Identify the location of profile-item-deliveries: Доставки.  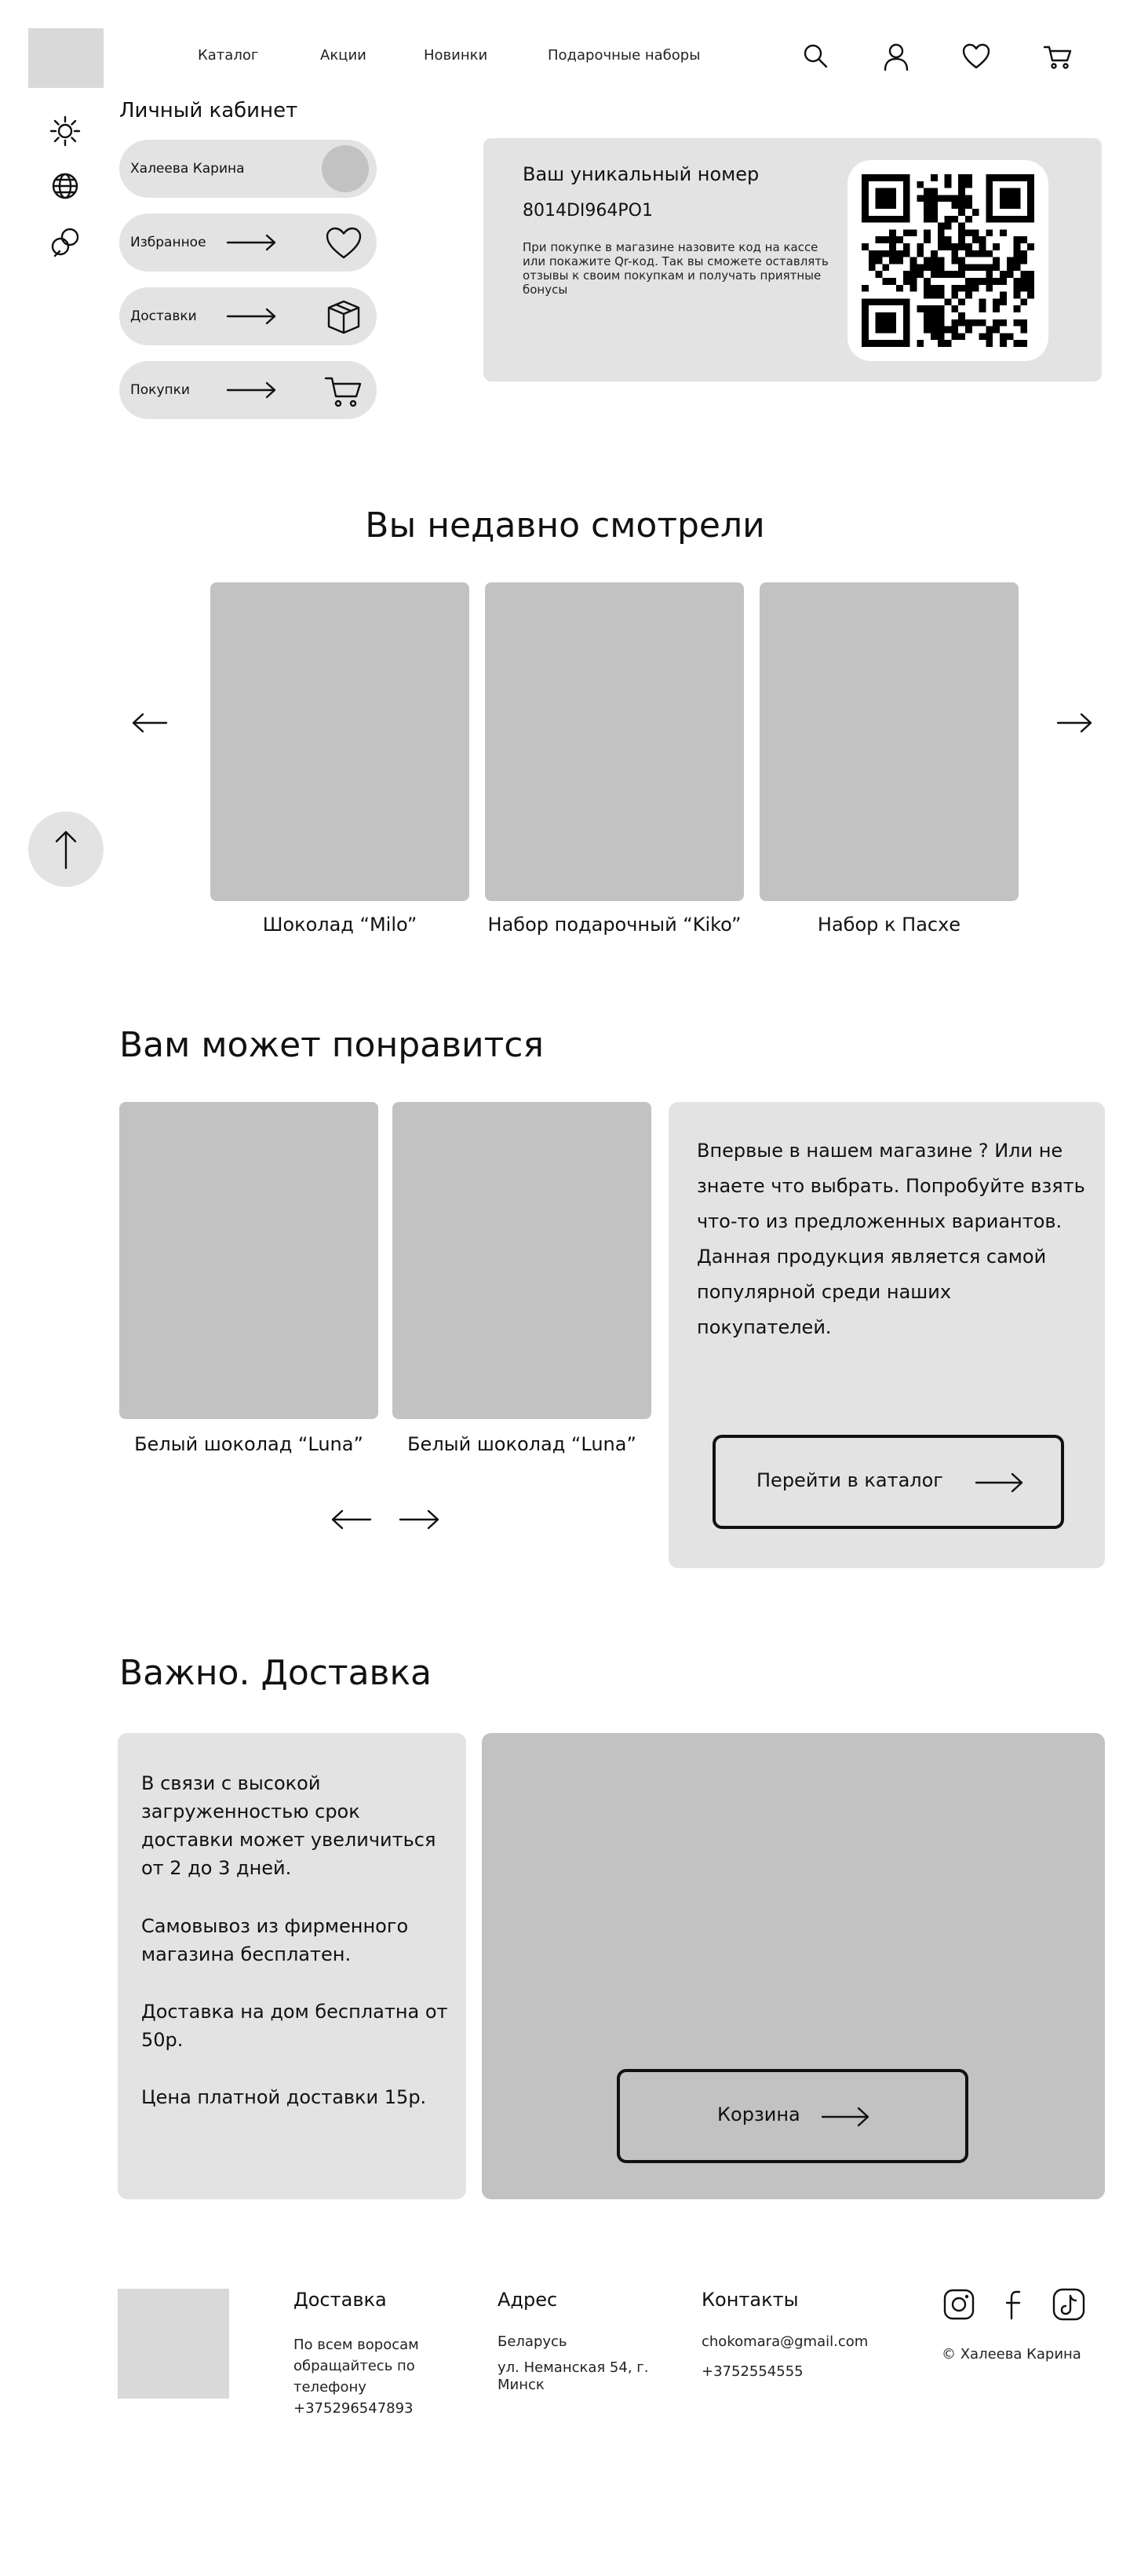
(248, 316).